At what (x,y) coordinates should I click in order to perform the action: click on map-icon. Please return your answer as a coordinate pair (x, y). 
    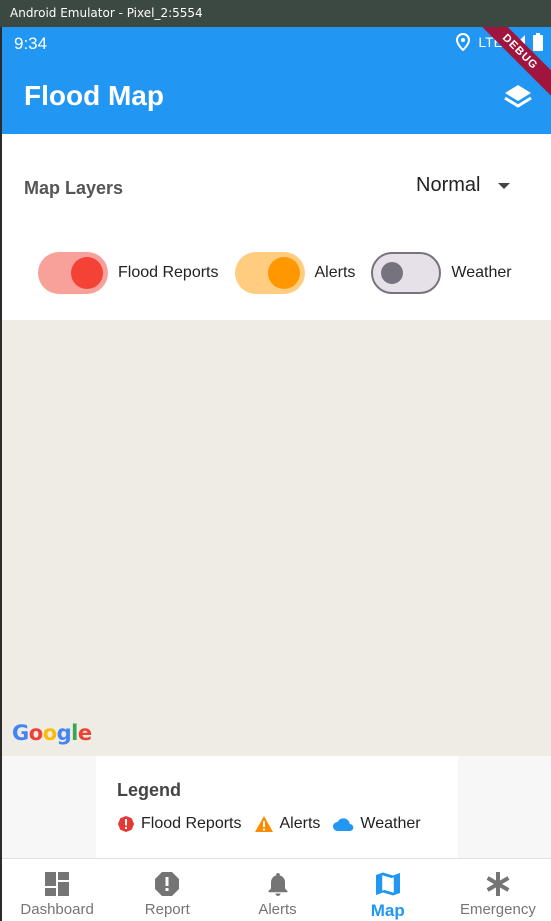
    Looking at the image, I should click on (387, 884).